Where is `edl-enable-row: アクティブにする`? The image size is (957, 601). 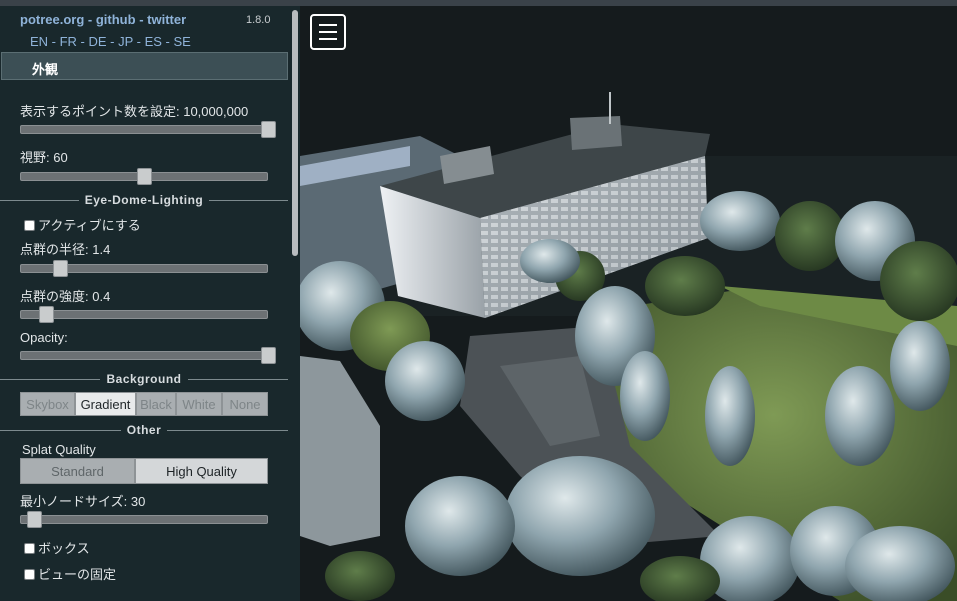
edl-enable-row: アクティブにする is located at coordinates (82, 224).